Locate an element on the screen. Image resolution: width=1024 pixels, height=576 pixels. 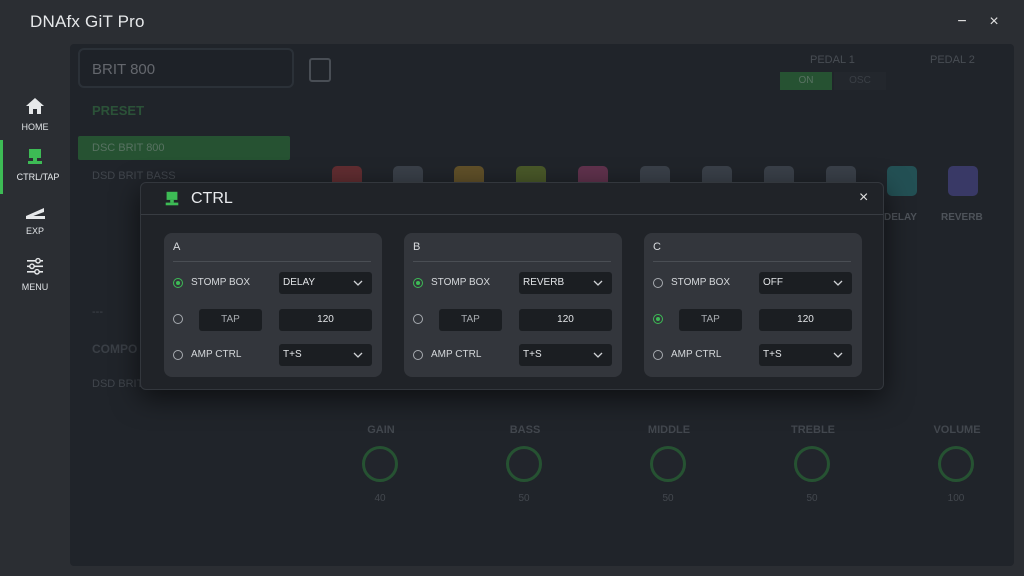
dialog-close-button: × is located at coordinates (863, 198).